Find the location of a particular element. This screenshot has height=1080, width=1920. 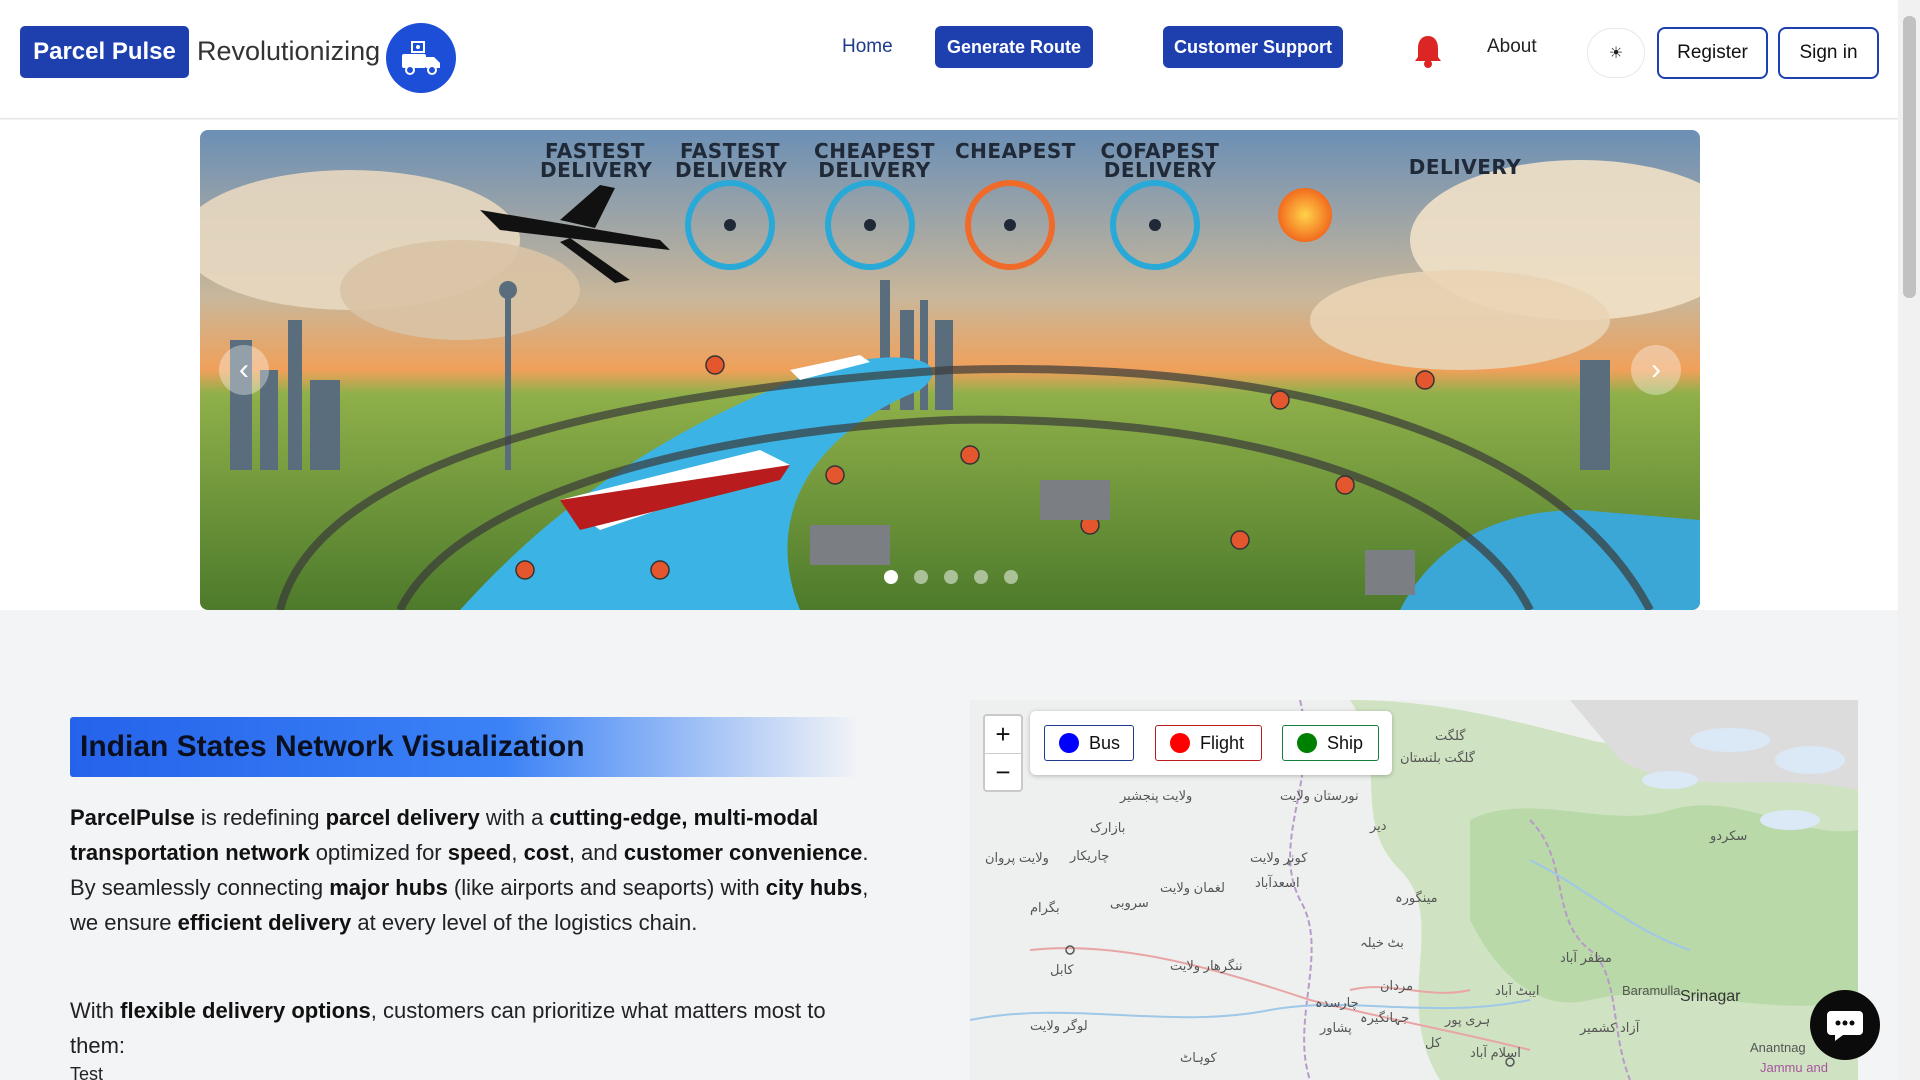

map-place-label: Srinagar is located at coordinates (1710, 996).